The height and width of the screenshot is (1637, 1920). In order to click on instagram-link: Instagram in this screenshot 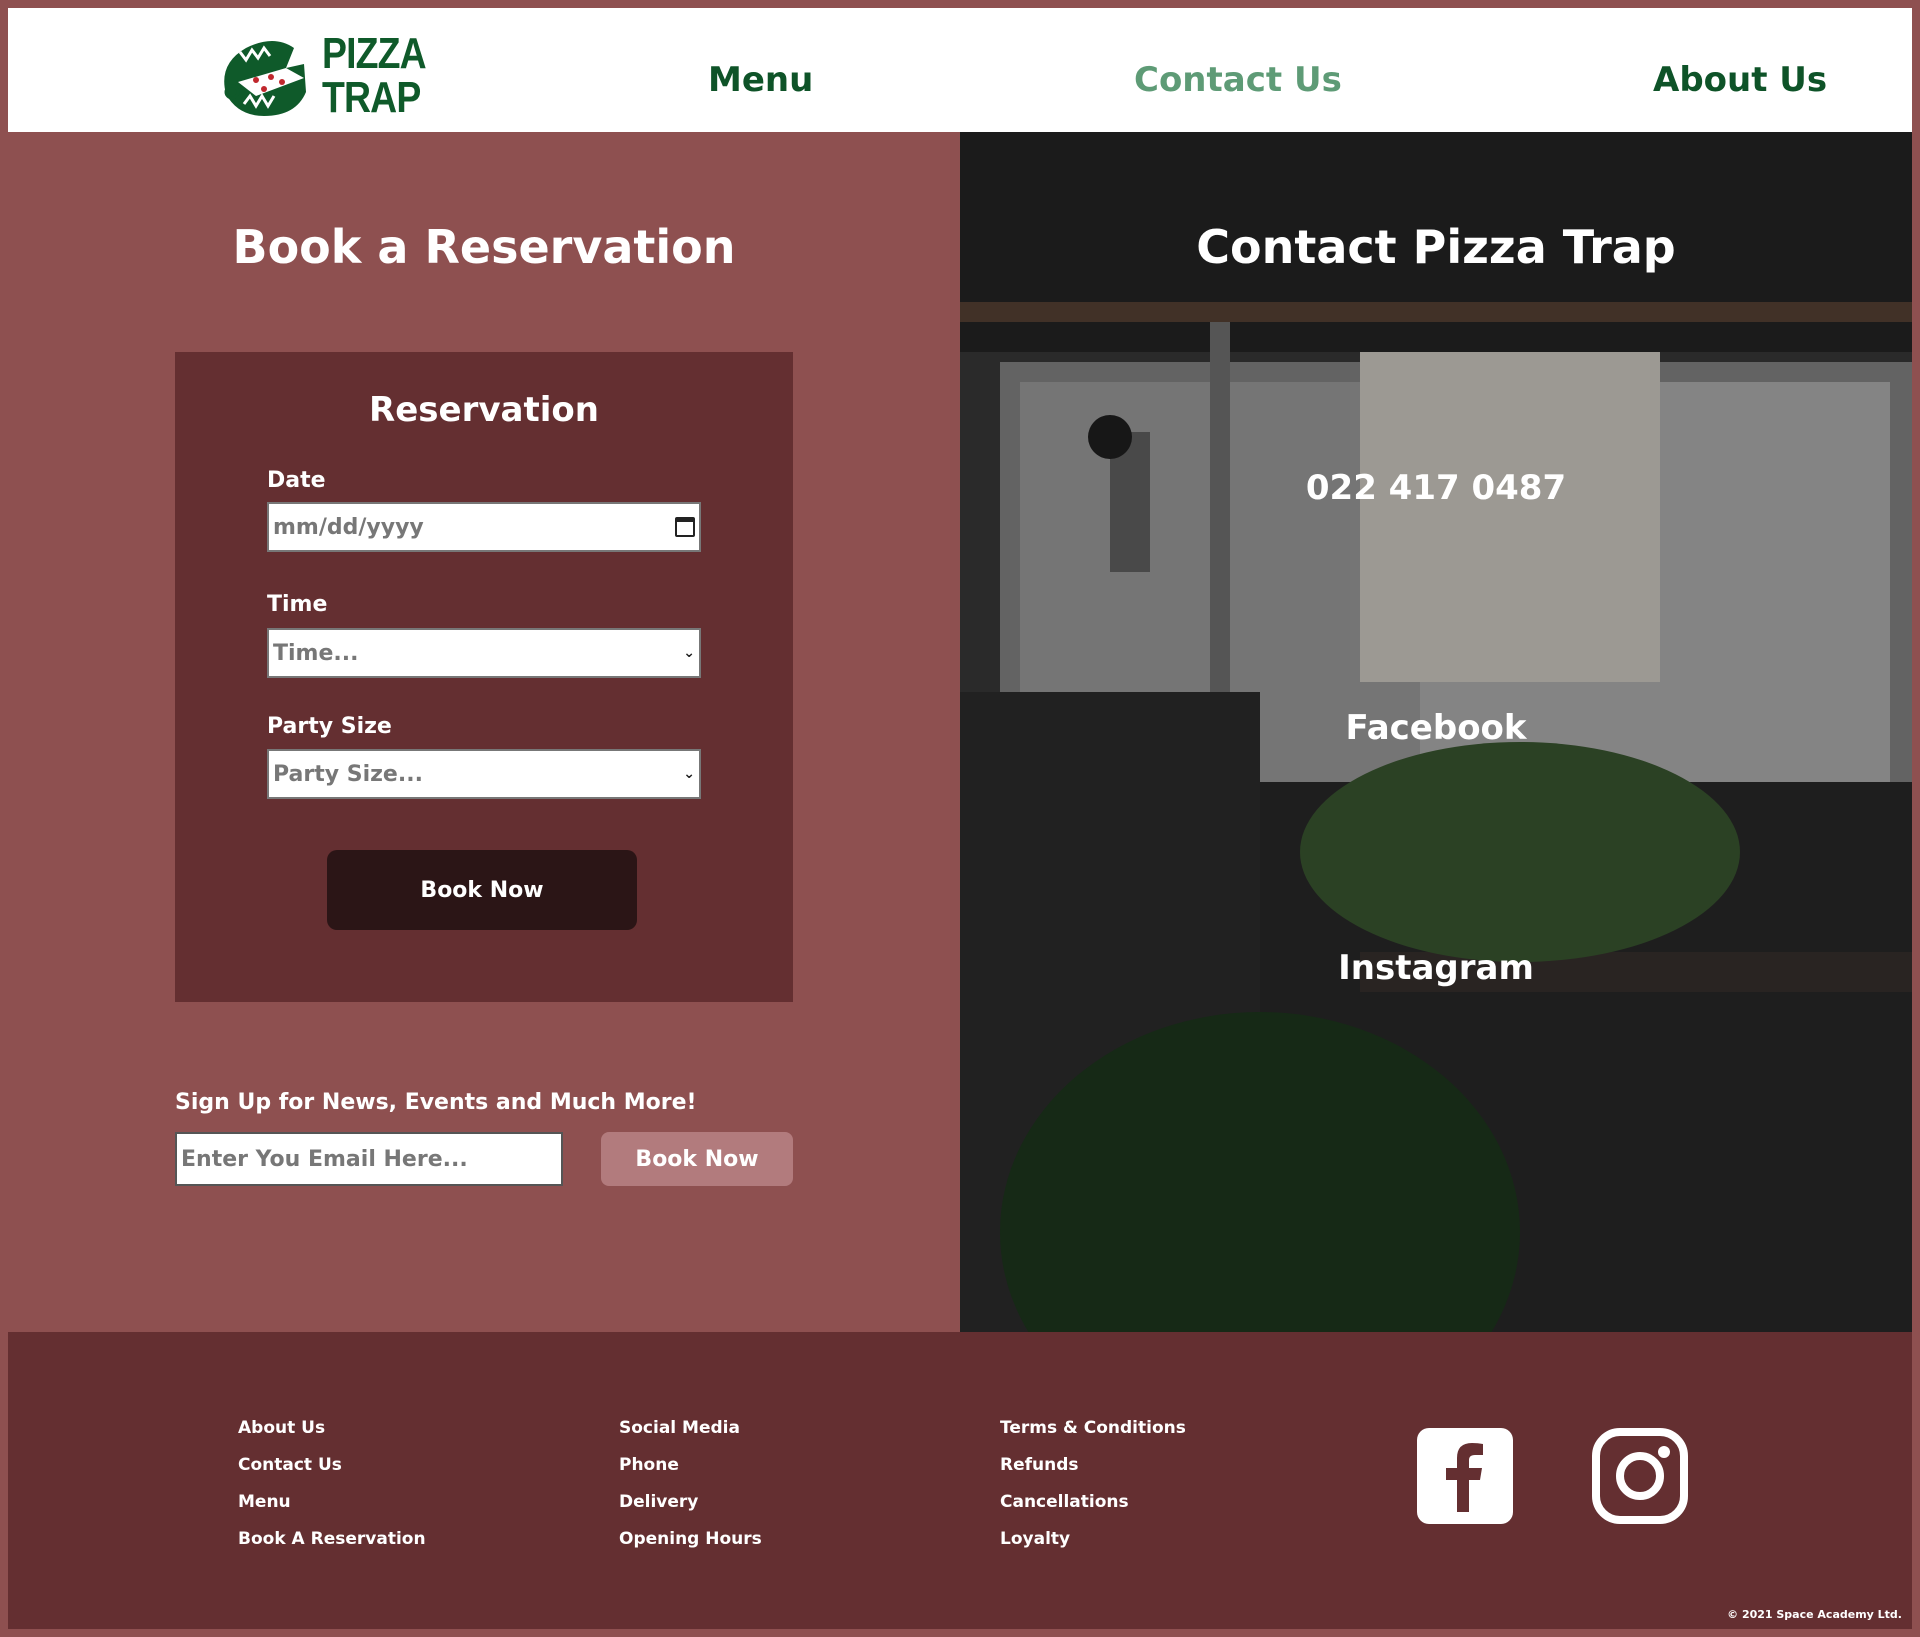, I will do `click(1436, 968)`.